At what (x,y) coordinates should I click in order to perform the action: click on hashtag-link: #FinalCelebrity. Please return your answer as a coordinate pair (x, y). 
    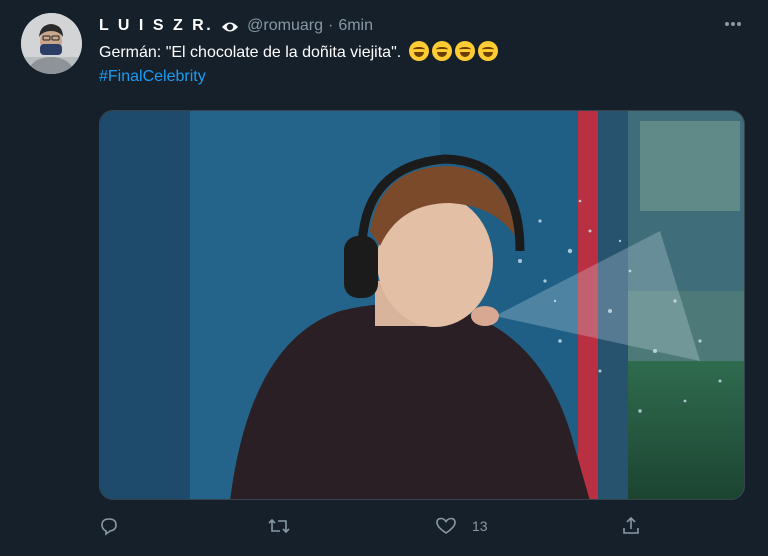
    Looking at the image, I should click on (424, 77).